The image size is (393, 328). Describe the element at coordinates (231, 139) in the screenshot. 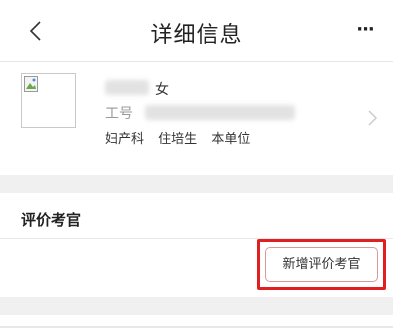

I see `unit-tag: 本单位` at that location.